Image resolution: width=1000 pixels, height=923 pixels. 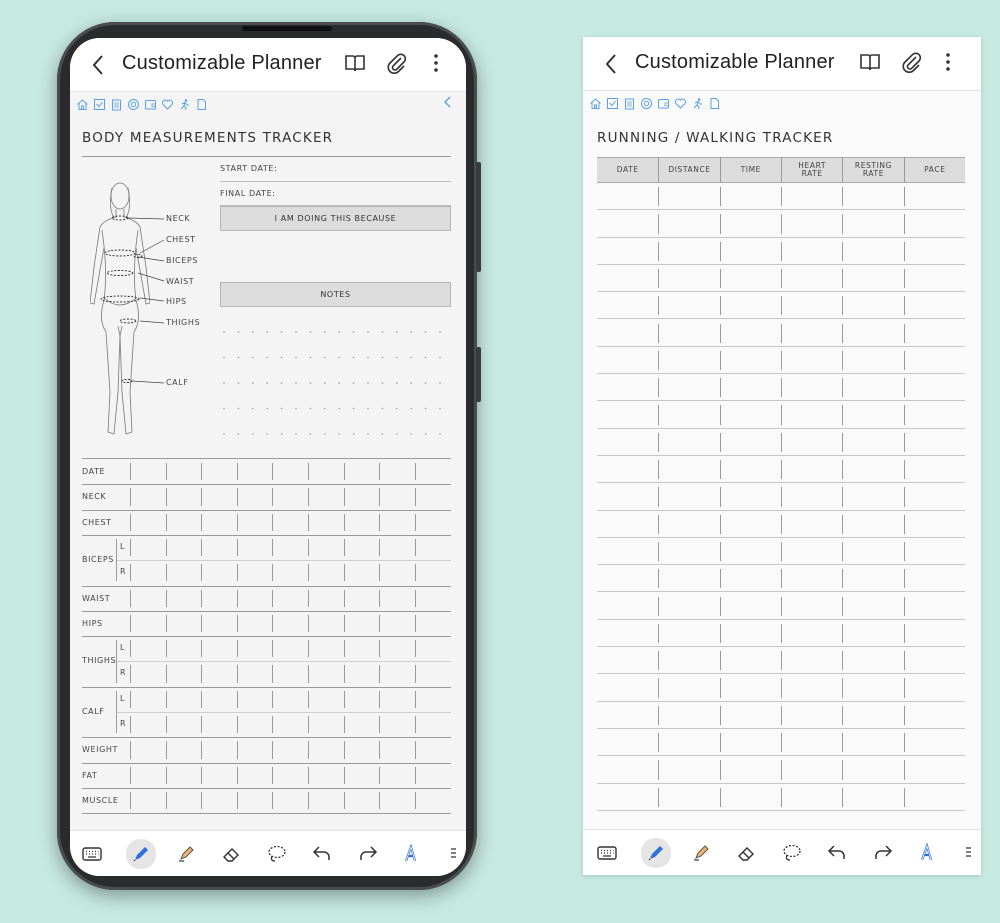 What do you see at coordinates (116, 560) in the screenshot?
I see `lr-bracket` at bounding box center [116, 560].